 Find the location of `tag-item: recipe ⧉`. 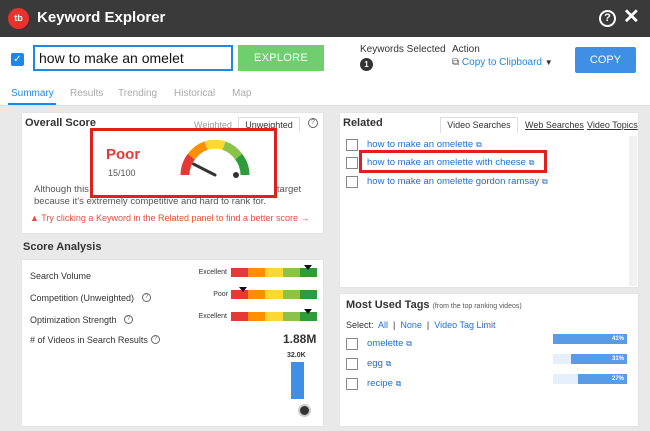

tag-item: recipe ⧉ is located at coordinates (384, 383).